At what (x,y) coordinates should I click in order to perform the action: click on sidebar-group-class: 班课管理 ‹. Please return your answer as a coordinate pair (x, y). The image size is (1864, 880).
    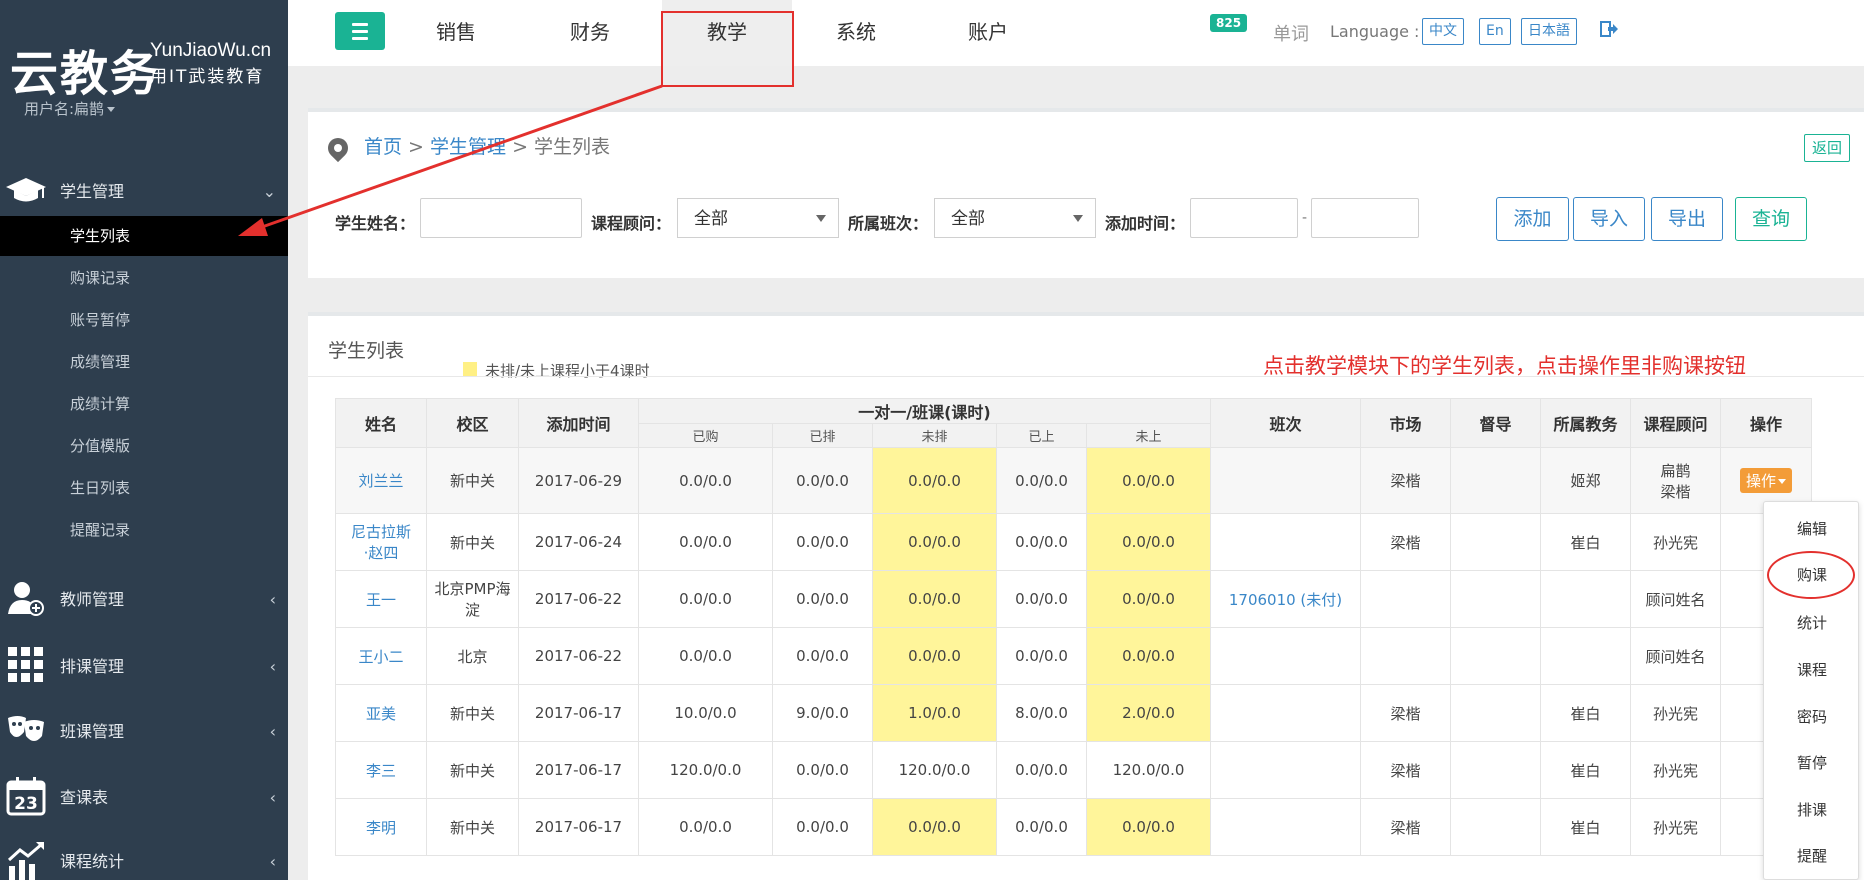
    Looking at the image, I should click on (144, 730).